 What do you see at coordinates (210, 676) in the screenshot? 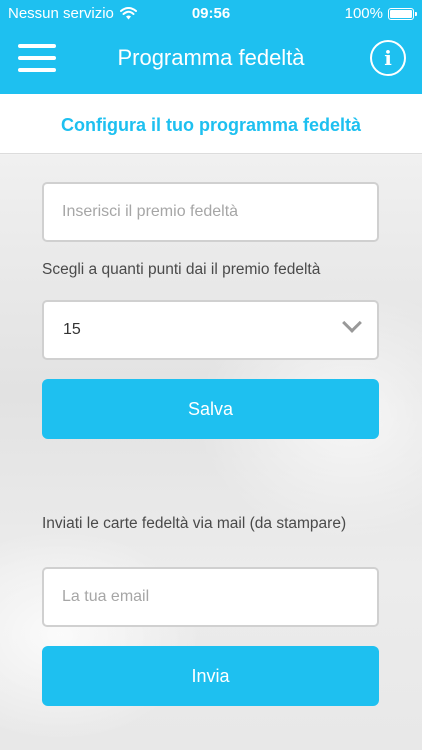
I see `send-button: Invia` at bounding box center [210, 676].